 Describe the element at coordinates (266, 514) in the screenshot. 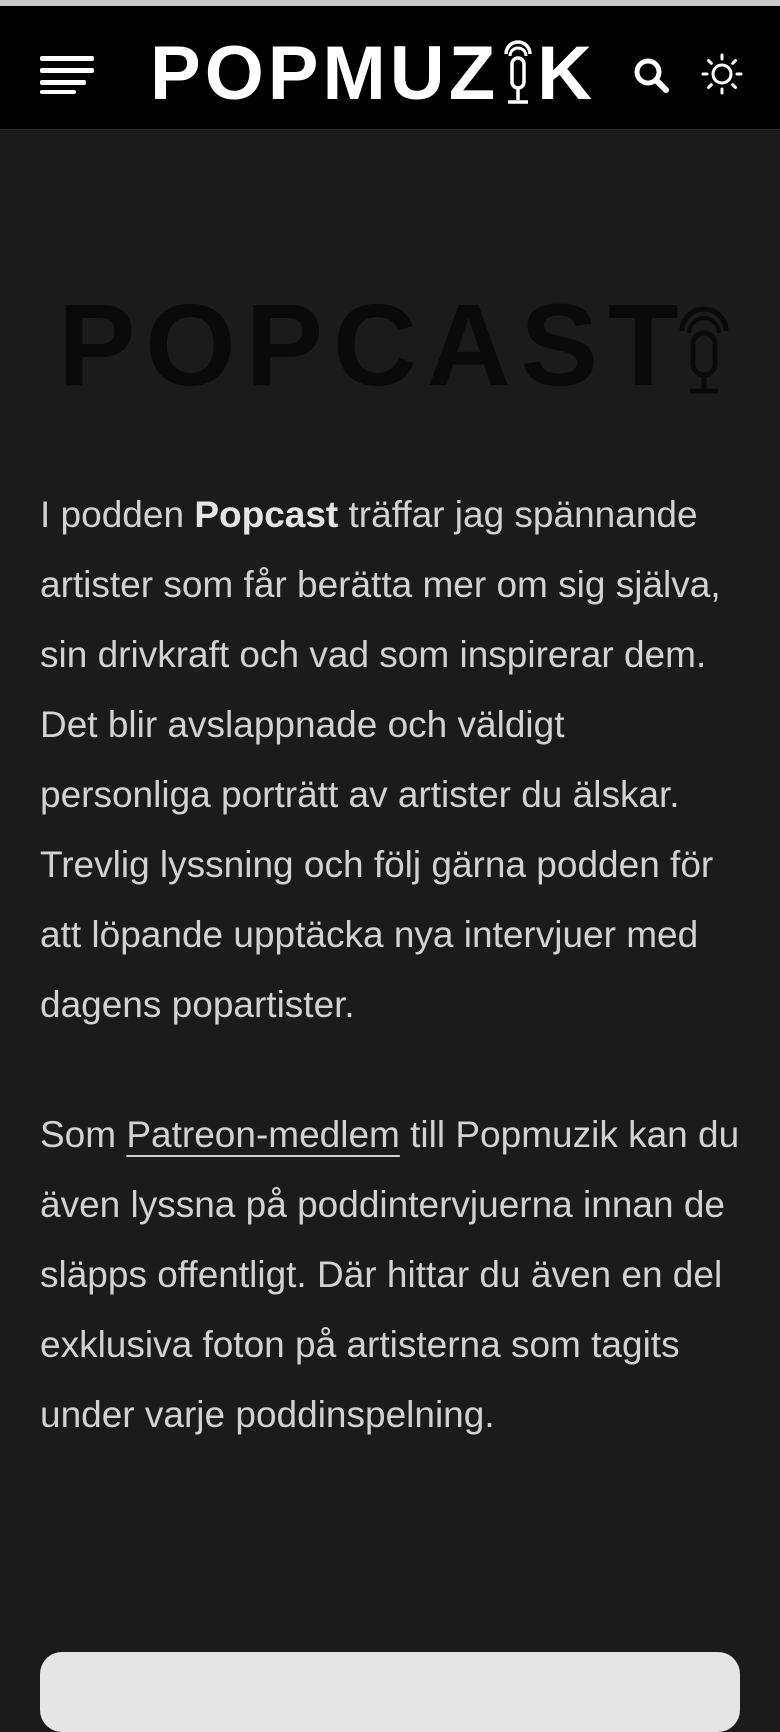

I see `podcast-name: Popcast` at that location.